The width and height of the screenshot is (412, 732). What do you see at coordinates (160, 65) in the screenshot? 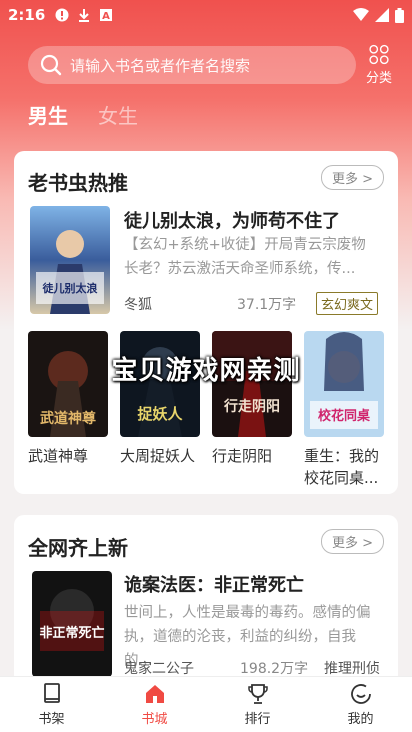
I see `search-placeholder: 请输入书名或者作者名搜索` at bounding box center [160, 65].